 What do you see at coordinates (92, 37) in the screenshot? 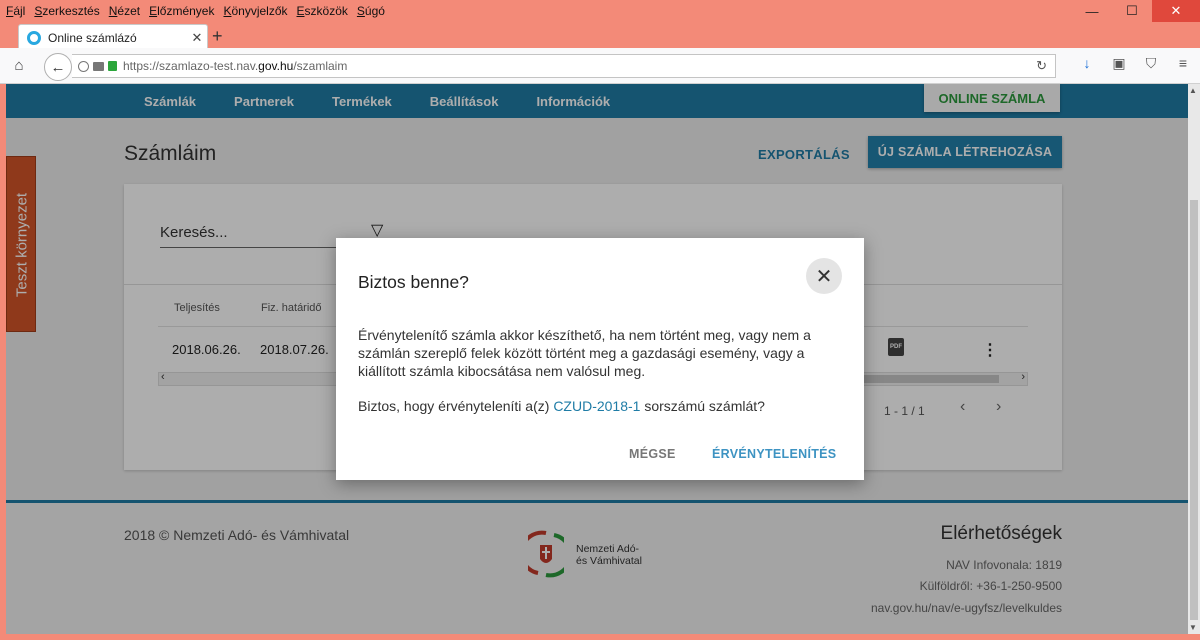
I see `tab-title: Online számlázó` at bounding box center [92, 37].